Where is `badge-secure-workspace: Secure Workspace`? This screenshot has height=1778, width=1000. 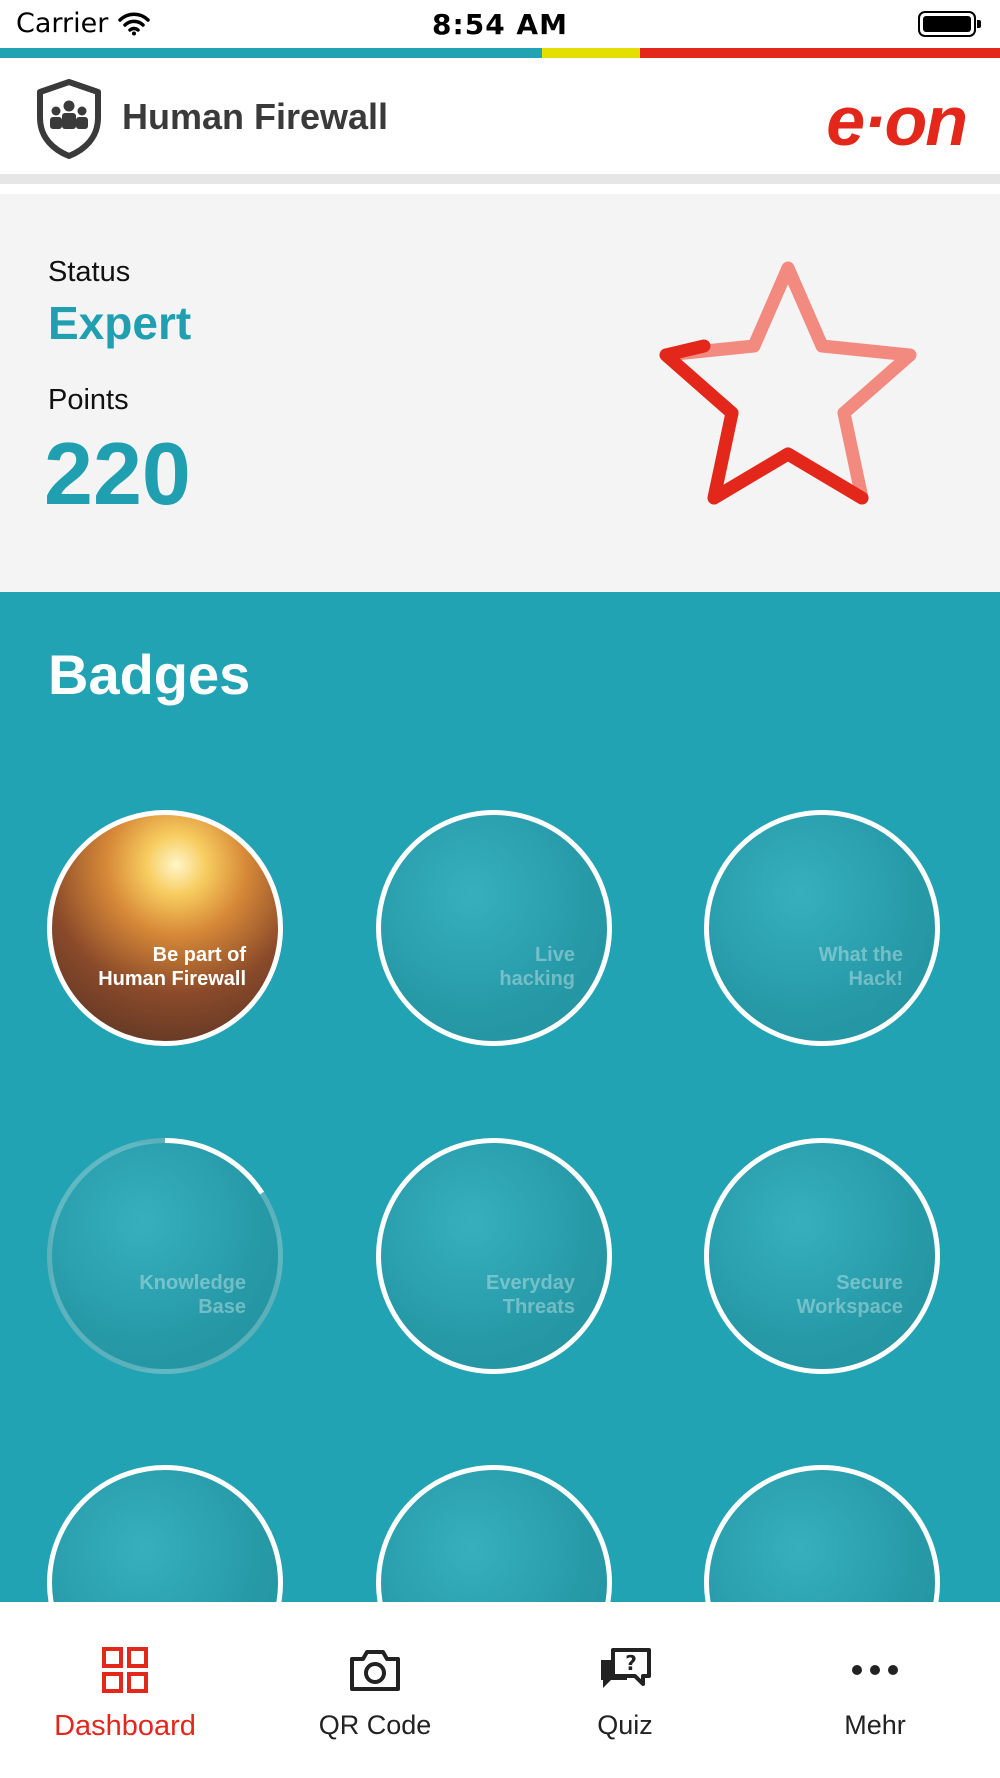
badge-secure-workspace: Secure Workspace is located at coordinates (822, 1256).